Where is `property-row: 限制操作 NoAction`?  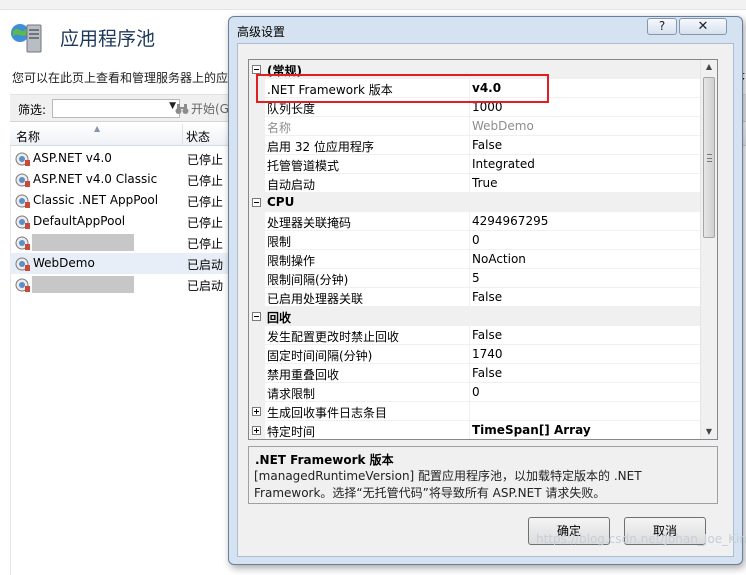
property-row: 限制操作 NoAction is located at coordinates (475, 259).